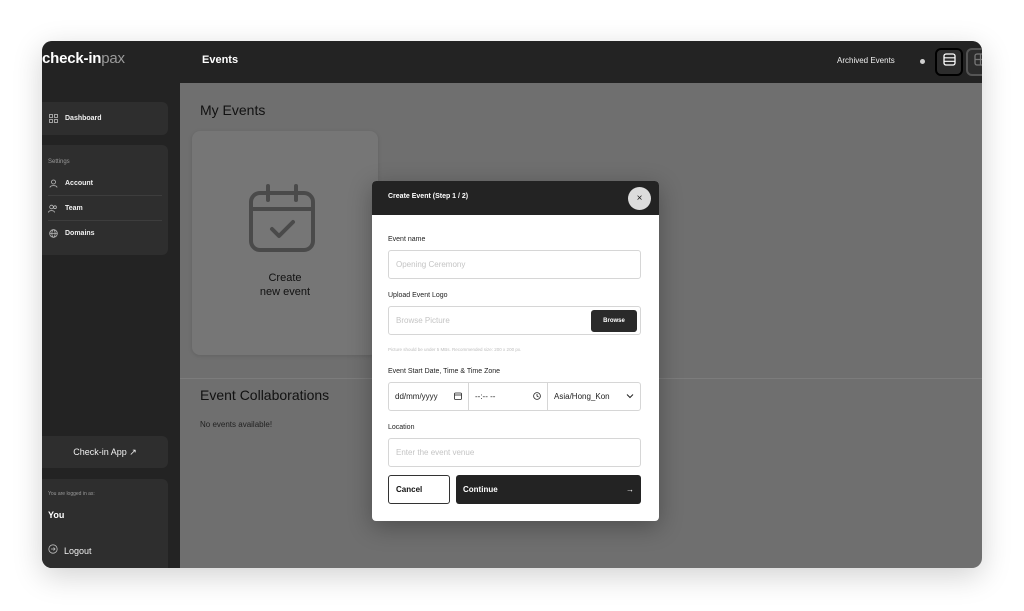  I want to click on no-events-text: No events available!, so click(236, 424).